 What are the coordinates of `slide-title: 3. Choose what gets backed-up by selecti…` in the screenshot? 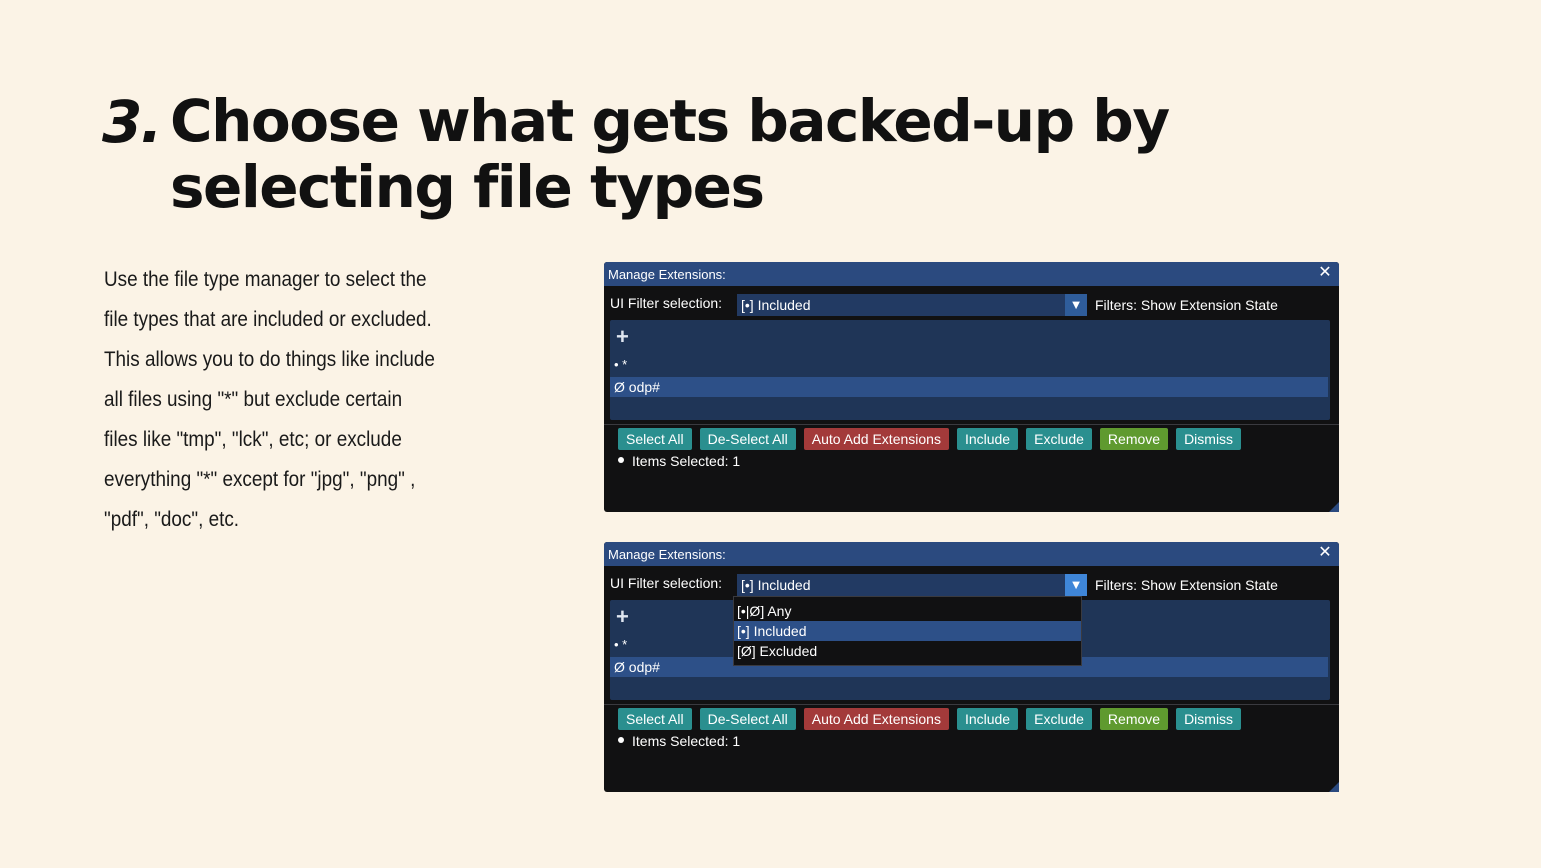 It's located at (677, 154).